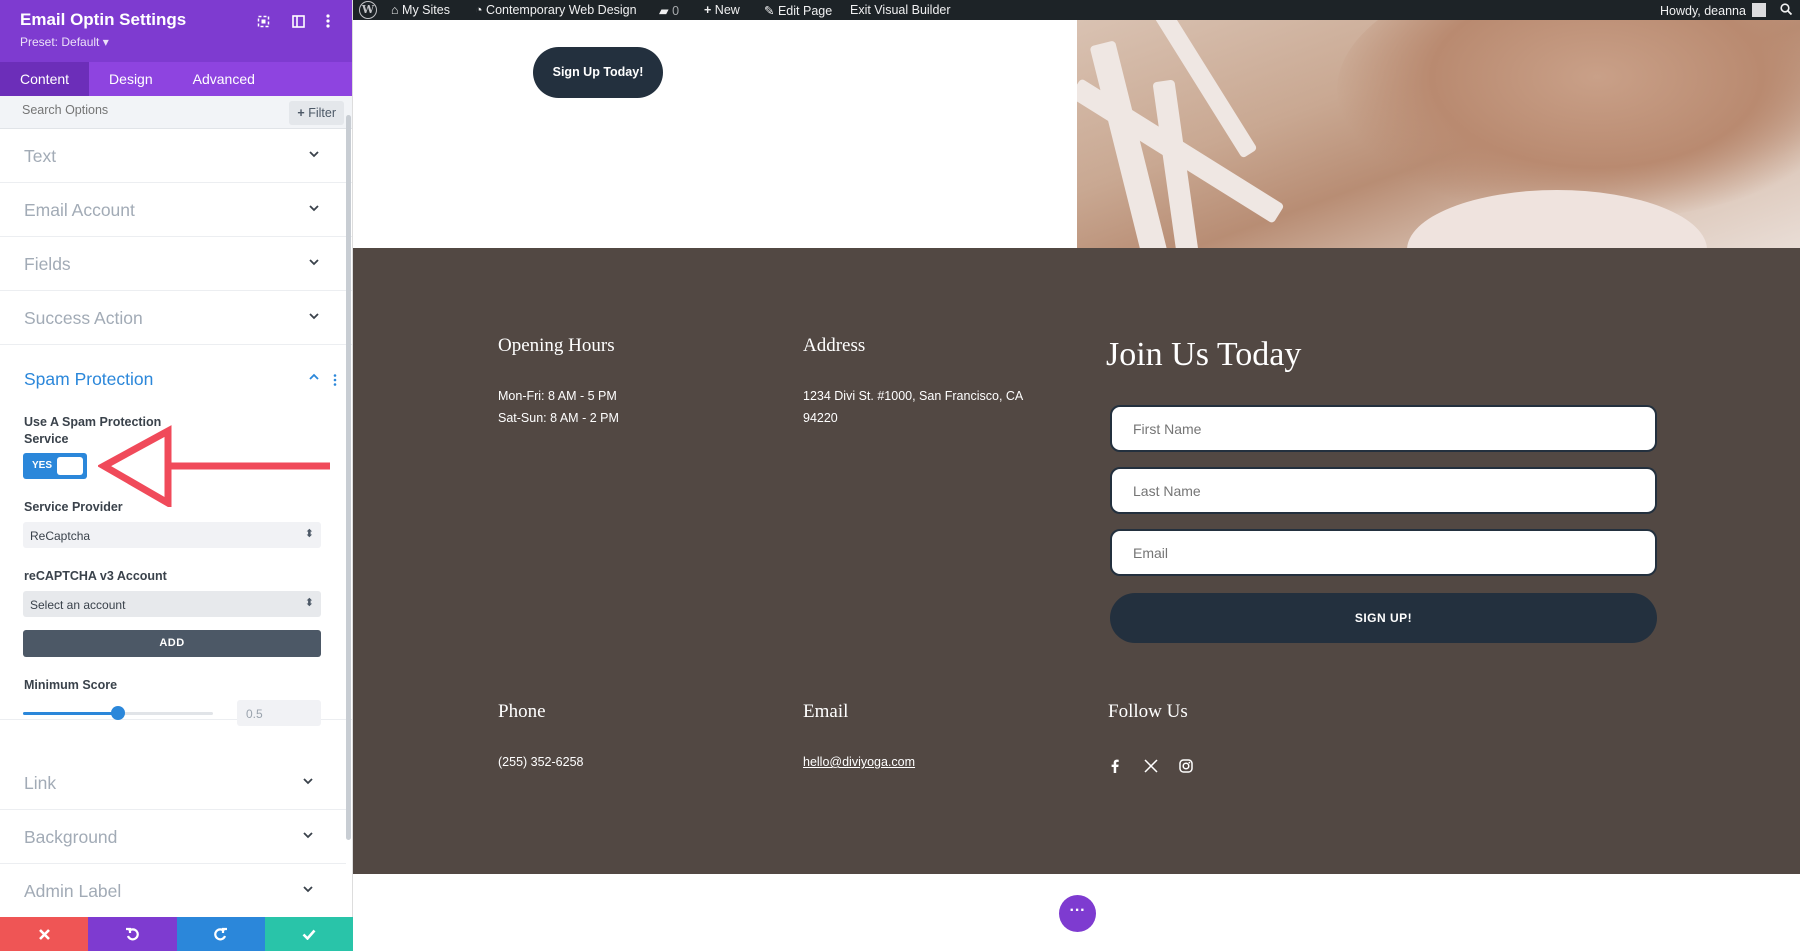  What do you see at coordinates (1077, 913) in the screenshot?
I see `builder-settings-button: ···` at bounding box center [1077, 913].